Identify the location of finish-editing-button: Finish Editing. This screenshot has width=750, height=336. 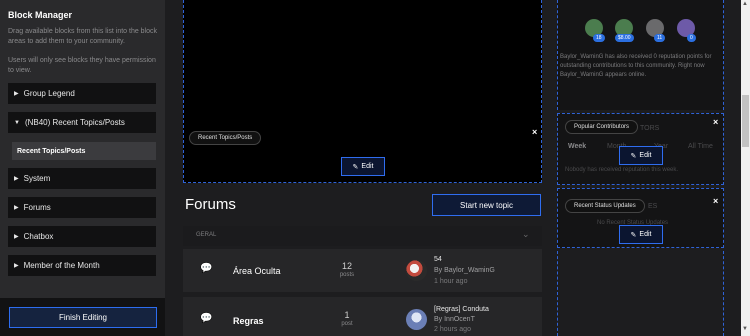
(83, 317).